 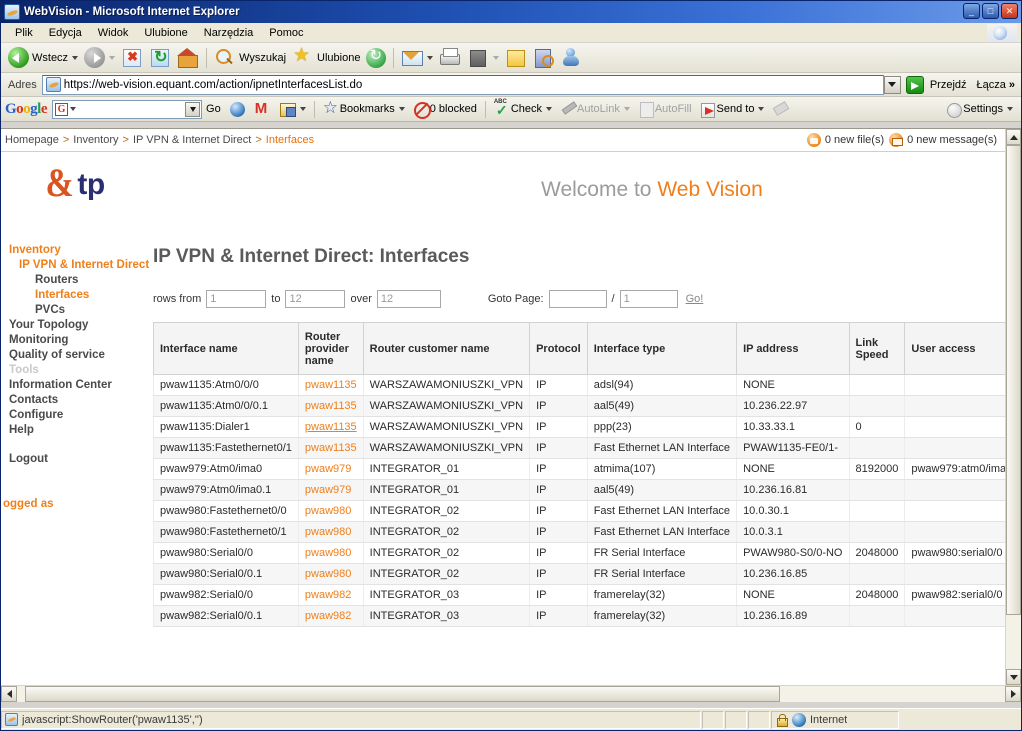 I want to click on sidebar-item-ipvpn-internet-direct: IP VPN & Internet Direct, so click(x=77, y=264).